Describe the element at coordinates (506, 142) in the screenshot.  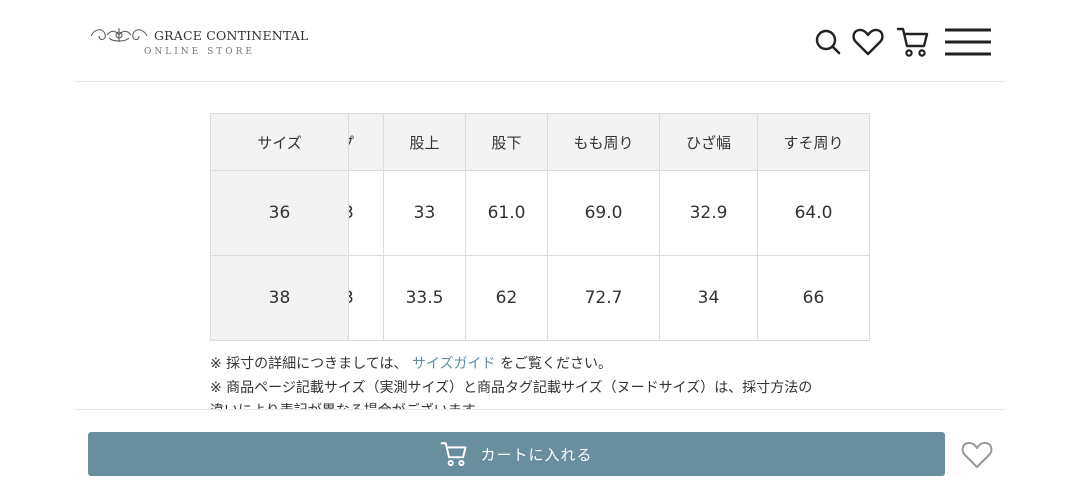
I see `column-header-inseam: 股下` at that location.